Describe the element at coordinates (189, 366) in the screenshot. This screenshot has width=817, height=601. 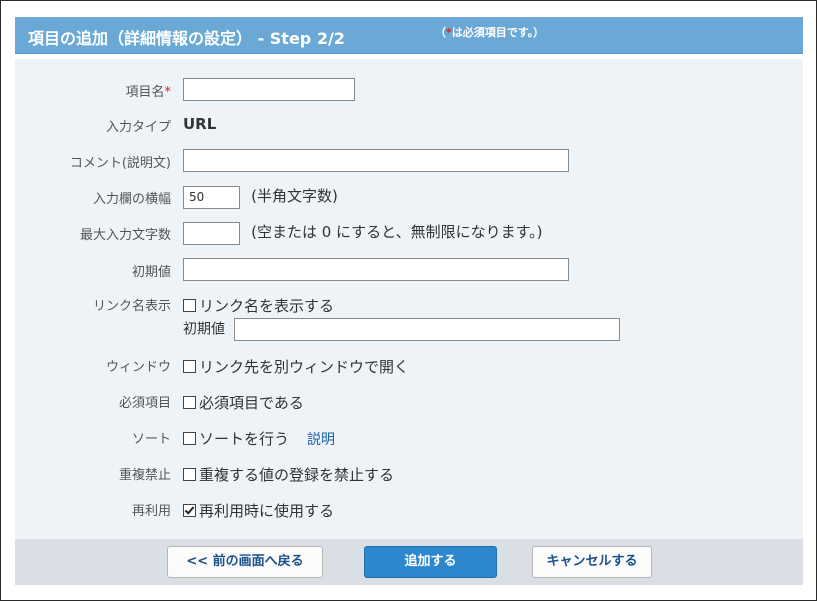
I see `window-checkbox` at that location.